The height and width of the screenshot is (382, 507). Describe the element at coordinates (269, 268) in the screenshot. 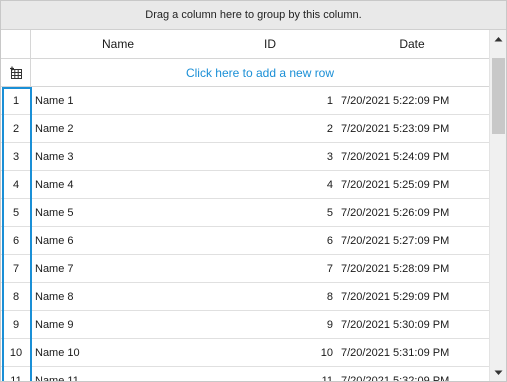

I see `id-cell: 7` at that location.